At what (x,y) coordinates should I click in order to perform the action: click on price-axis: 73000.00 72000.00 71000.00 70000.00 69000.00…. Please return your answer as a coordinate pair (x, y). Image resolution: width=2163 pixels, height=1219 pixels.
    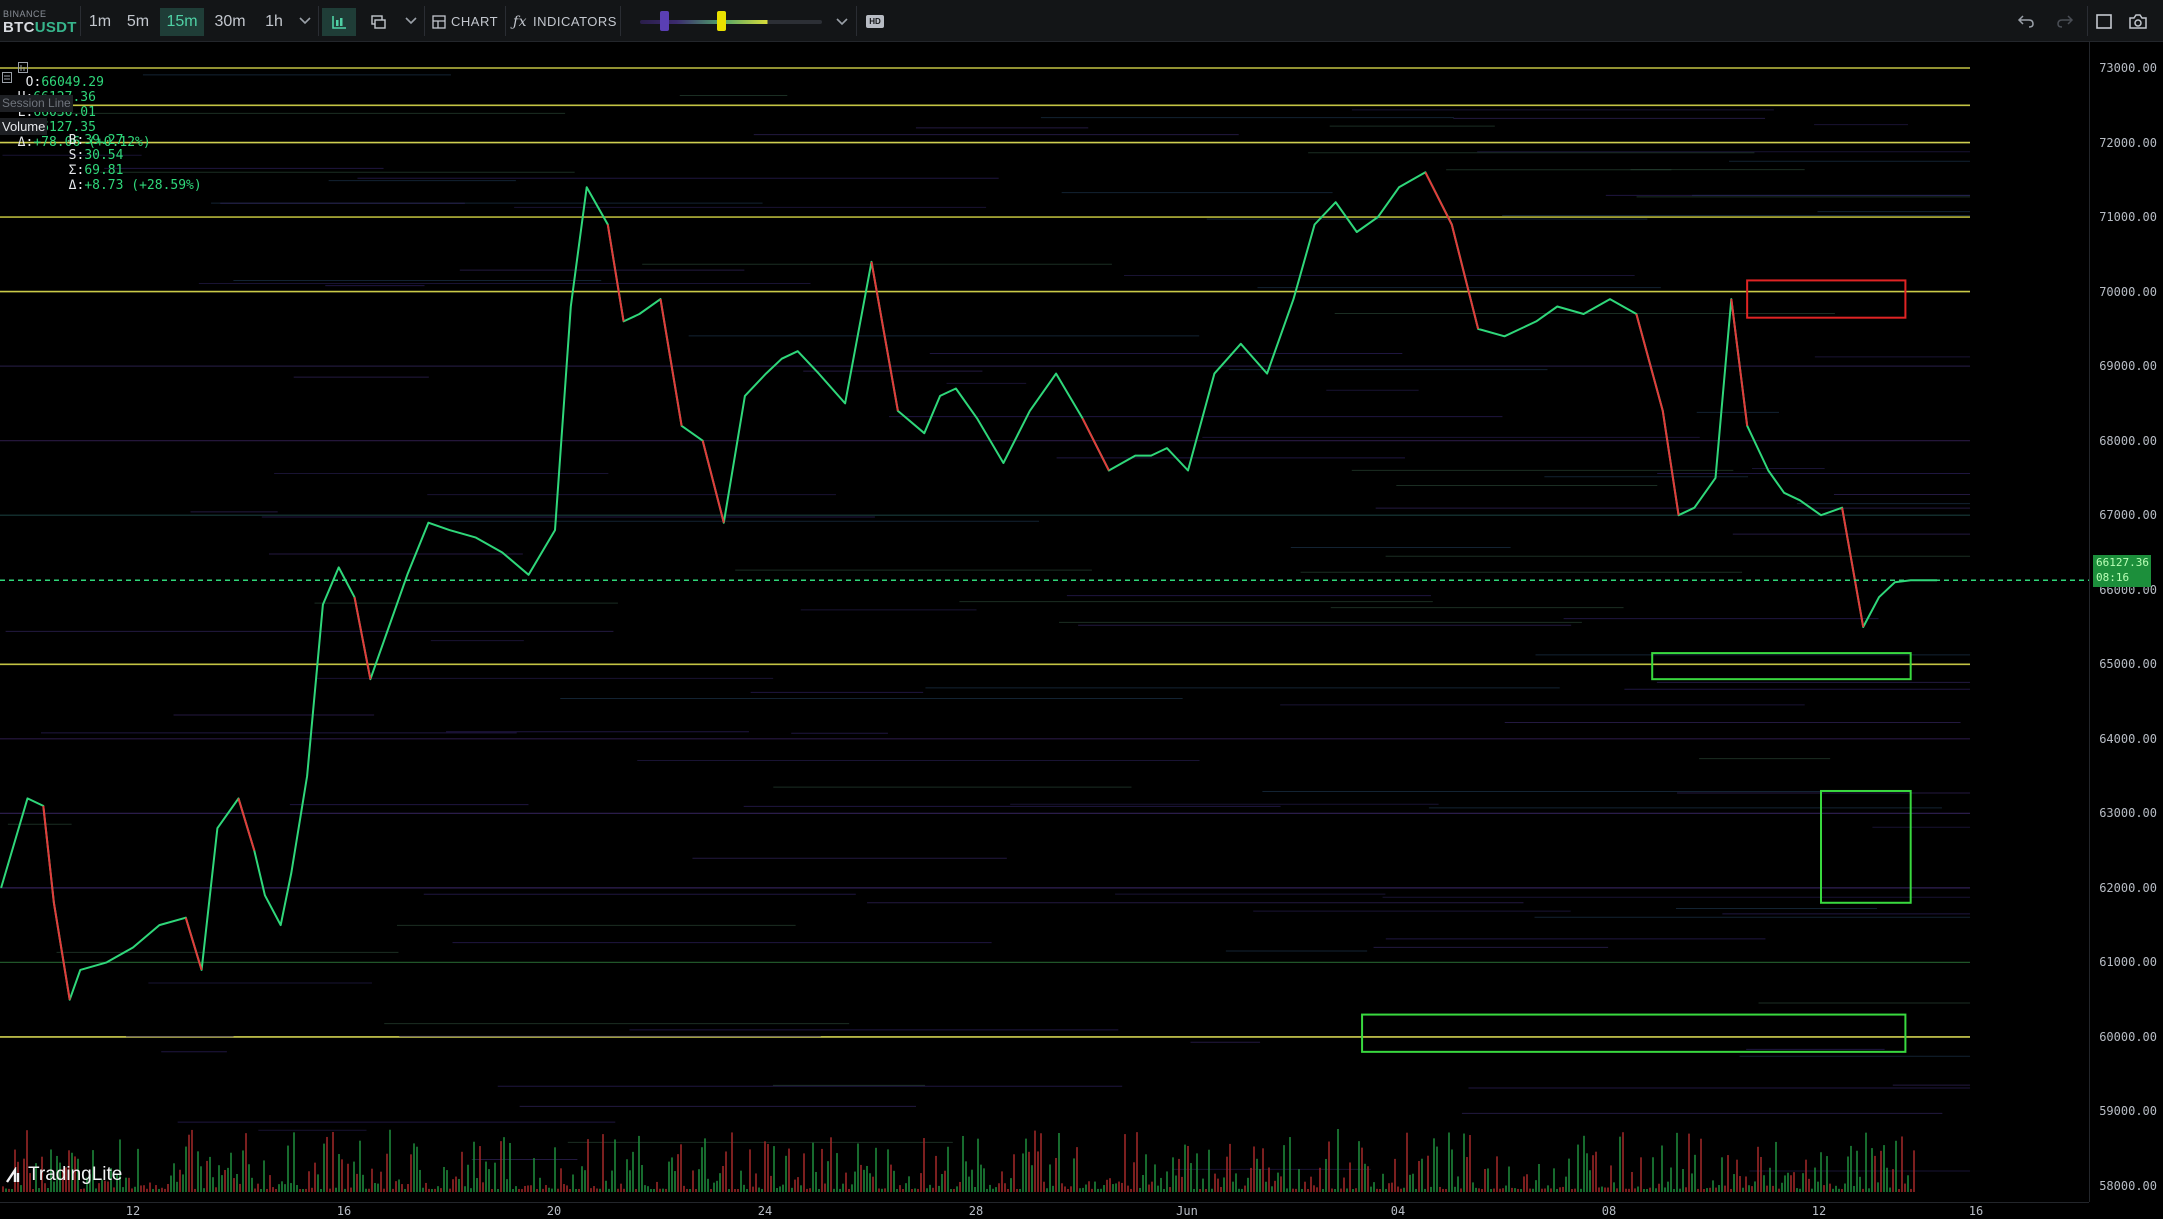
    Looking at the image, I should click on (2126, 622).